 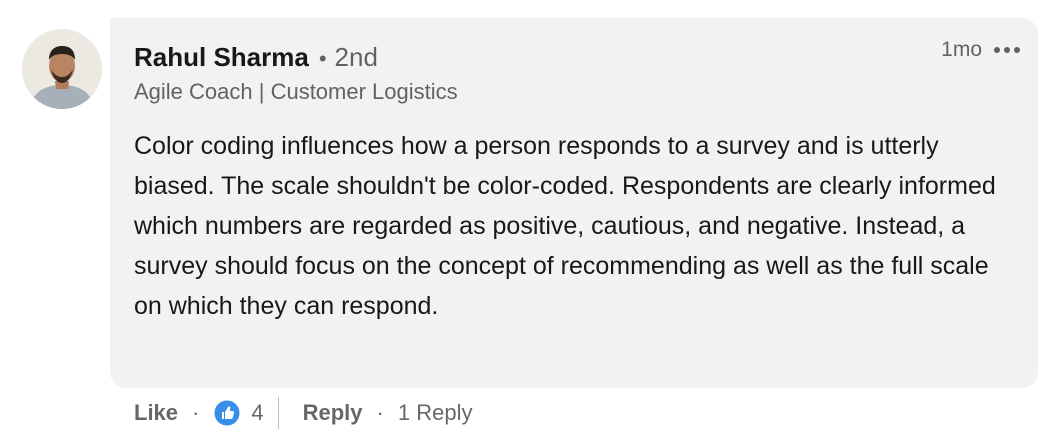 I want to click on avatar, so click(x=62, y=69).